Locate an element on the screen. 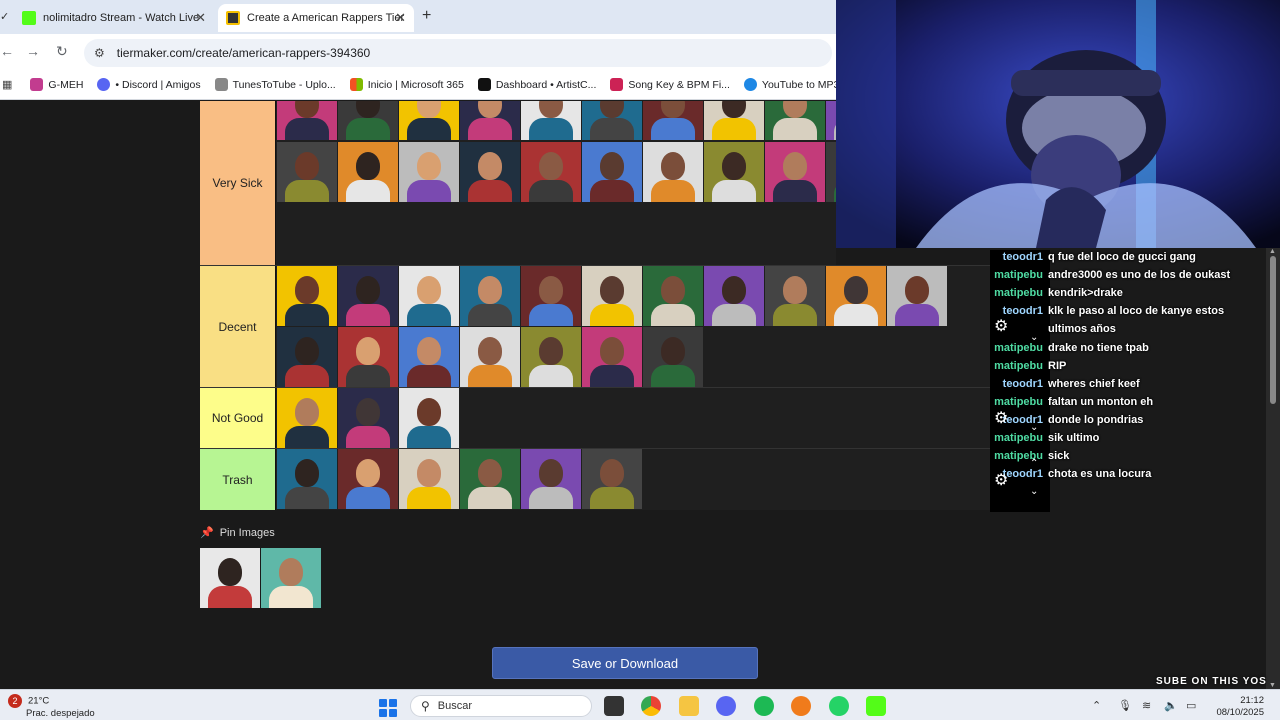  chevron-up-icon: ⌃ is located at coordinates (1096, 705).